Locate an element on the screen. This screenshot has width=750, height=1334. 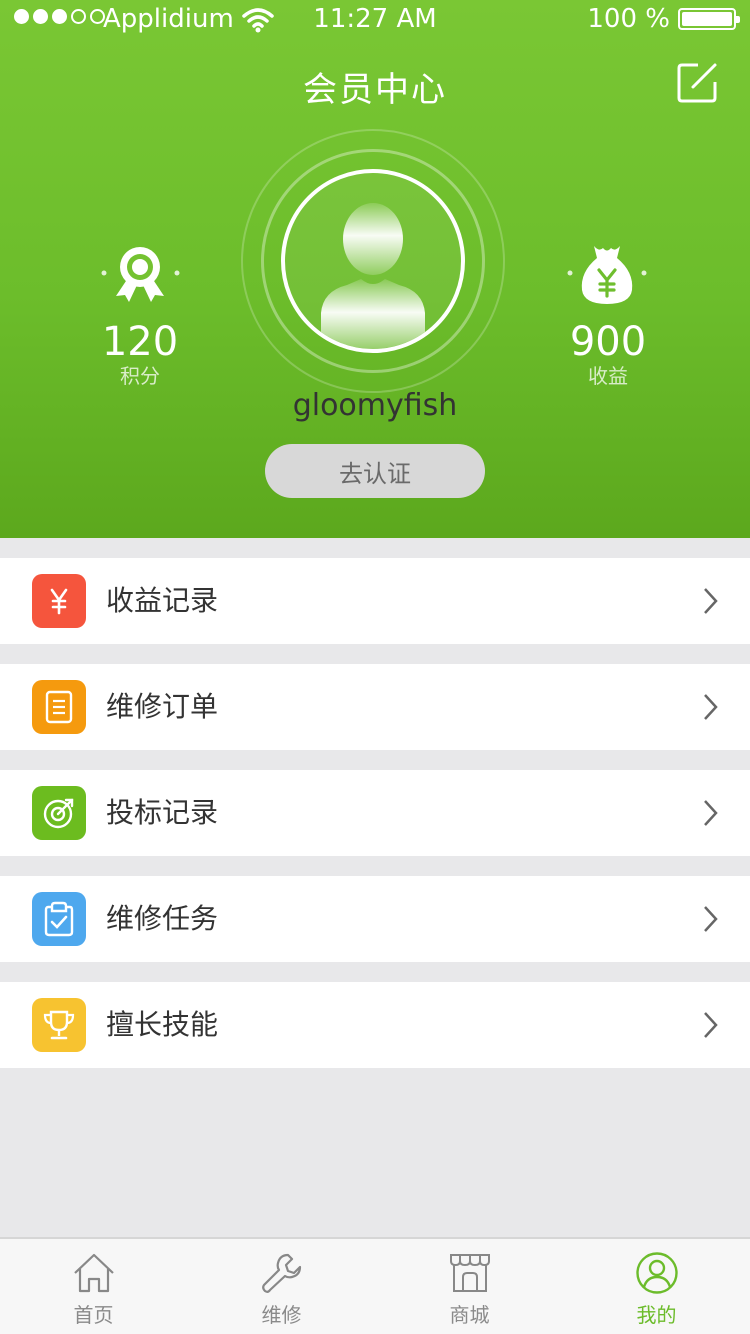
menu-item-repair-orders: 维修订单 is located at coordinates (375, 707).